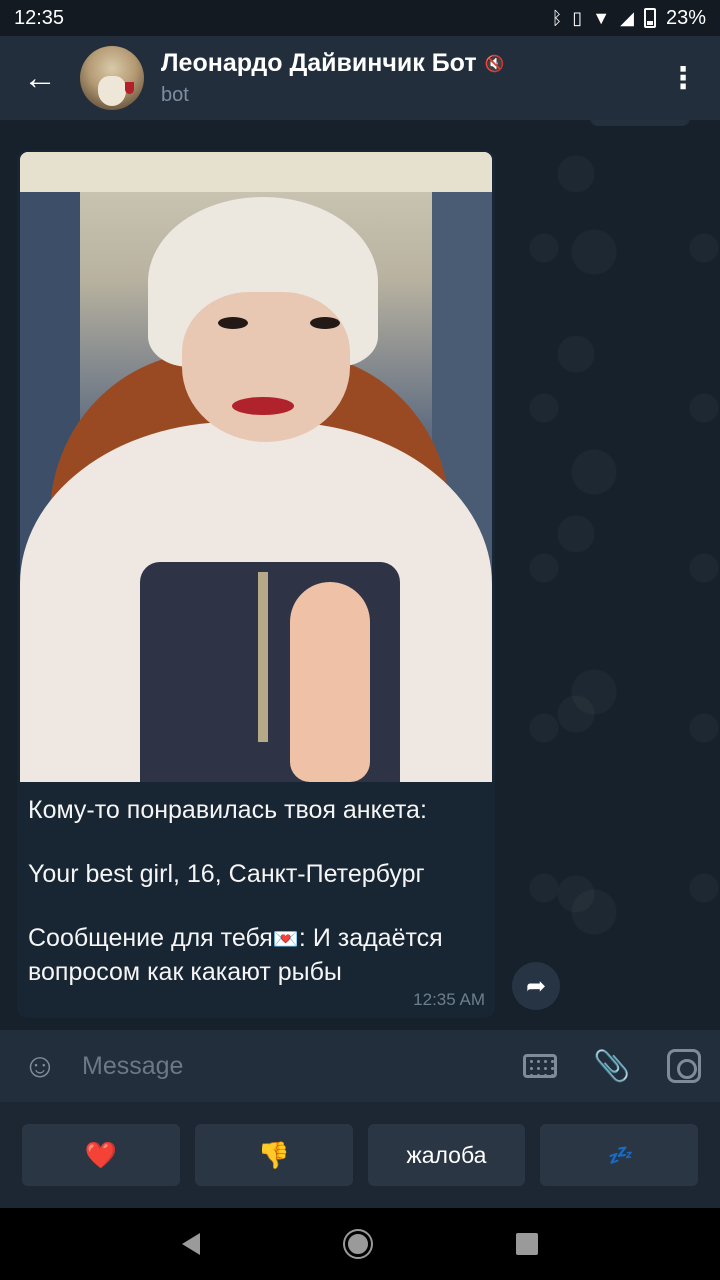 The height and width of the screenshot is (1280, 720). Describe the element at coordinates (577, 18) in the screenshot. I see `vibrate-icon: ▯` at that location.